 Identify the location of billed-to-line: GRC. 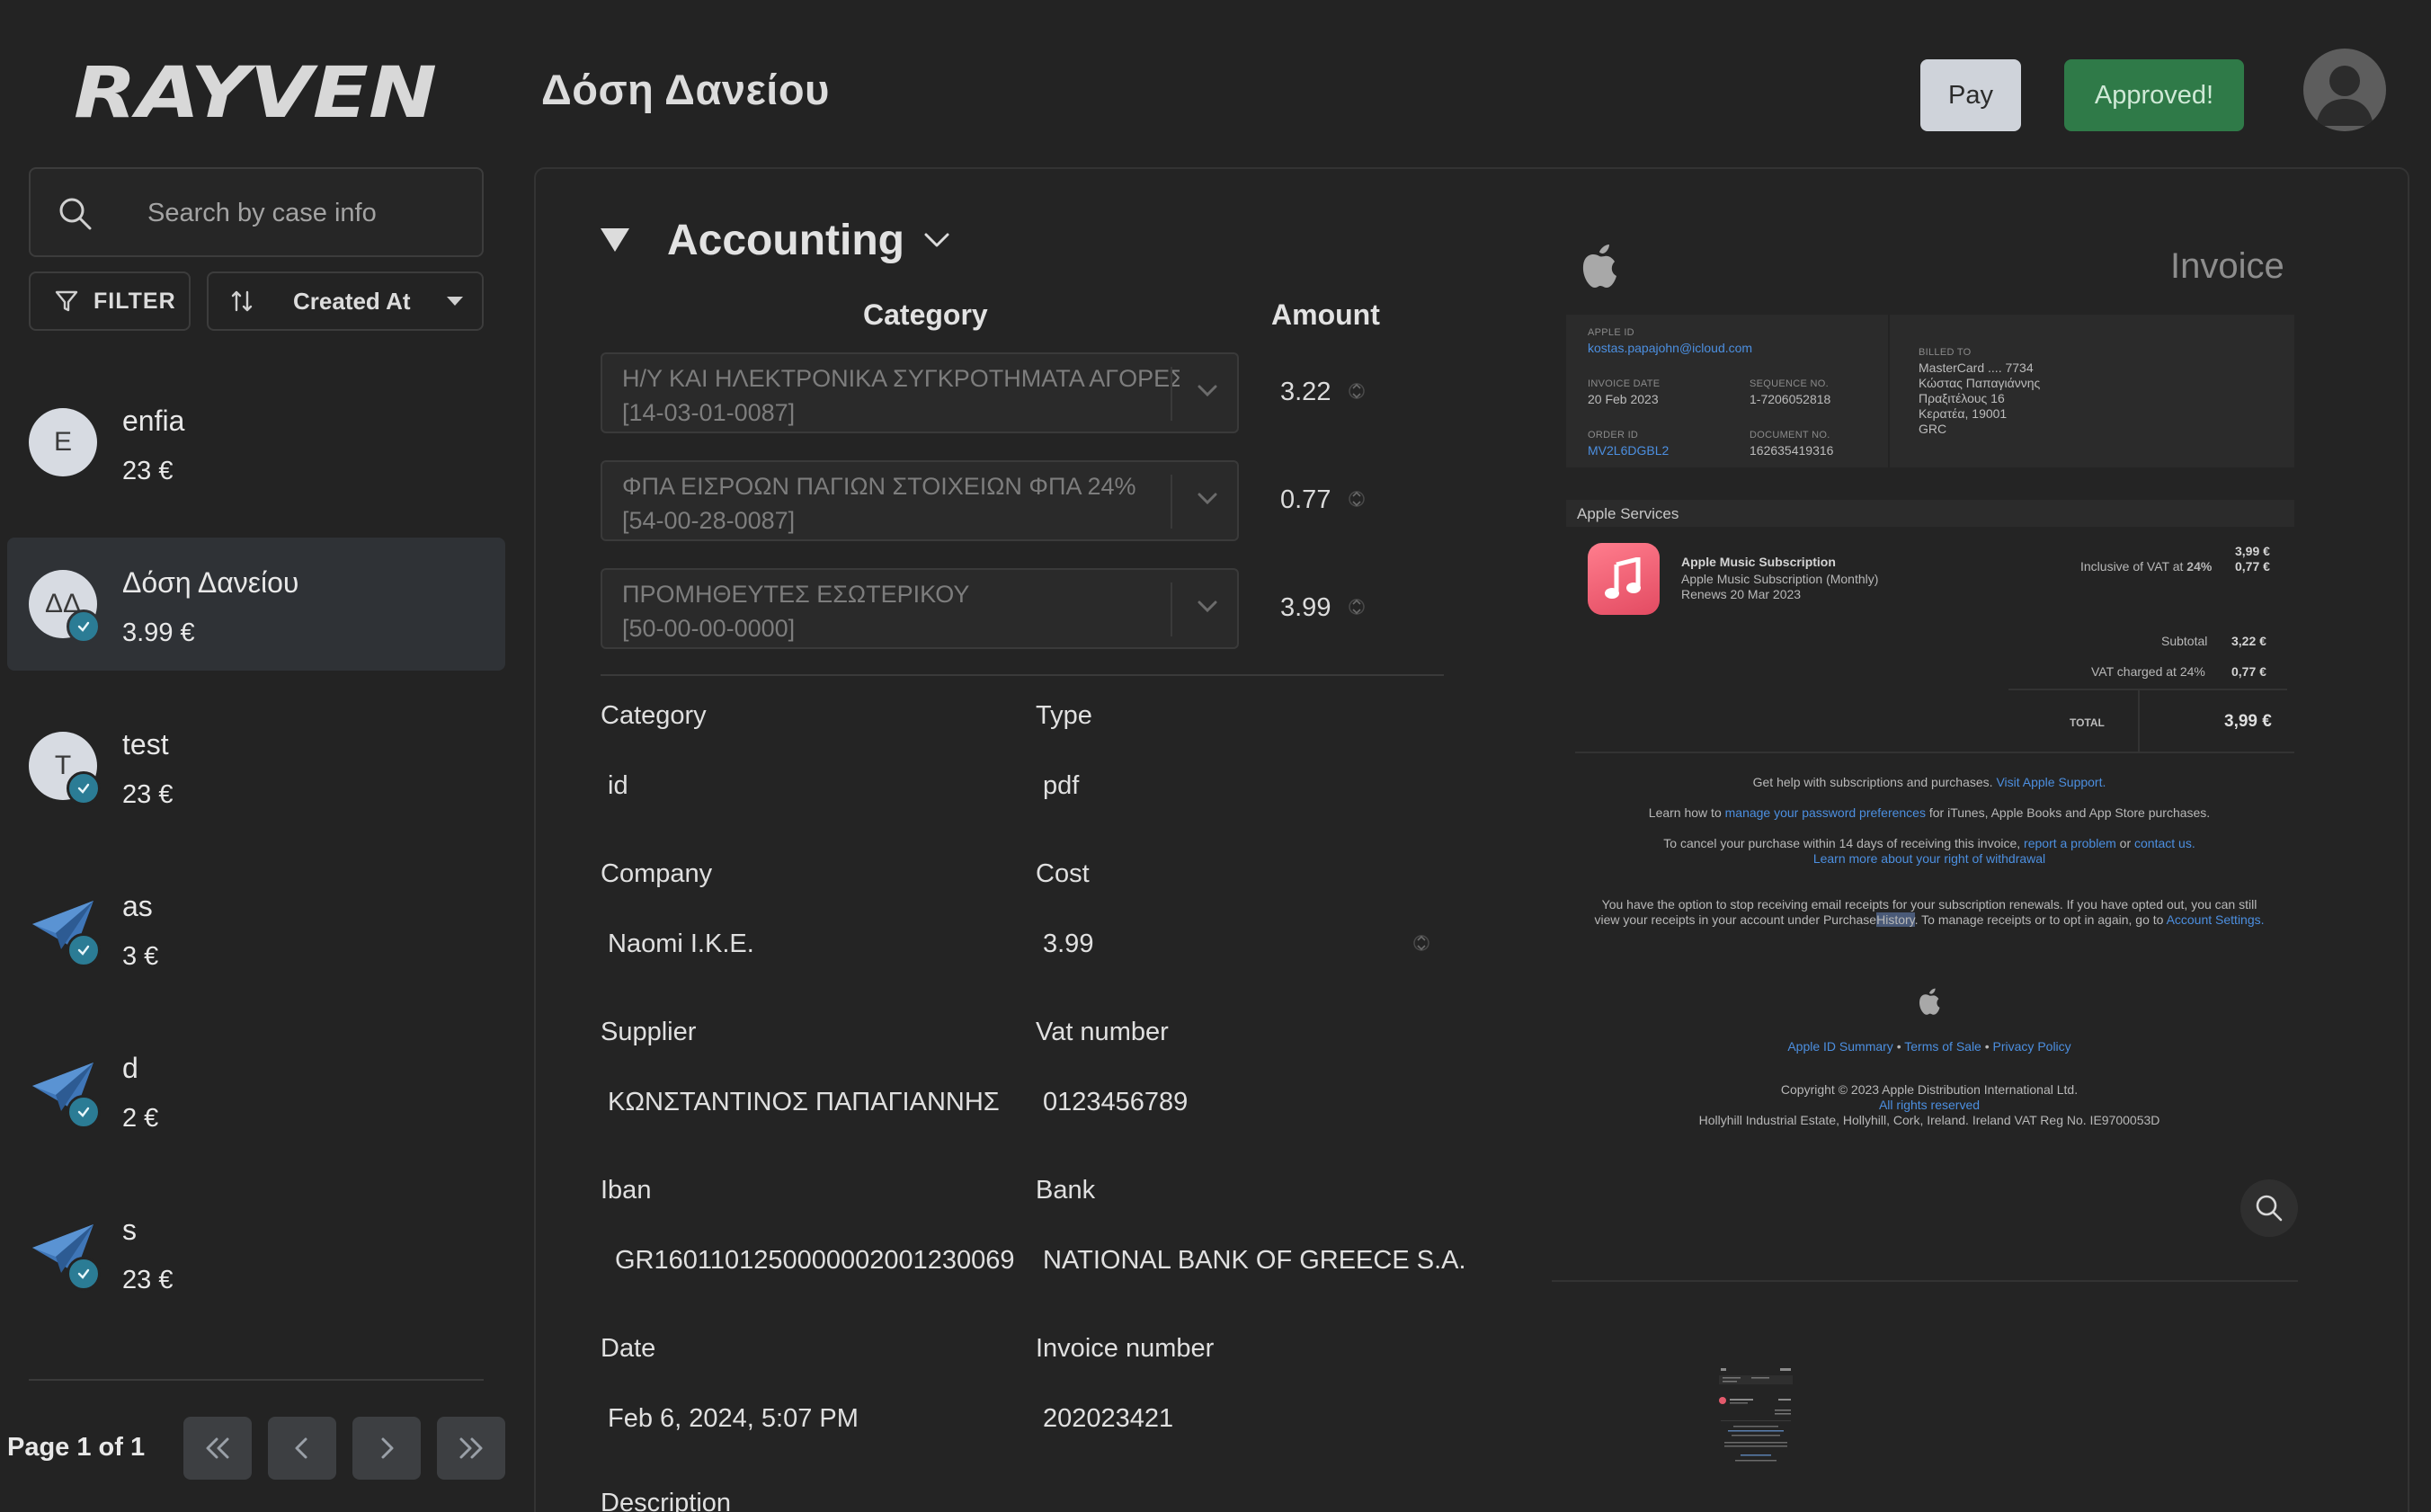
(1933, 429).